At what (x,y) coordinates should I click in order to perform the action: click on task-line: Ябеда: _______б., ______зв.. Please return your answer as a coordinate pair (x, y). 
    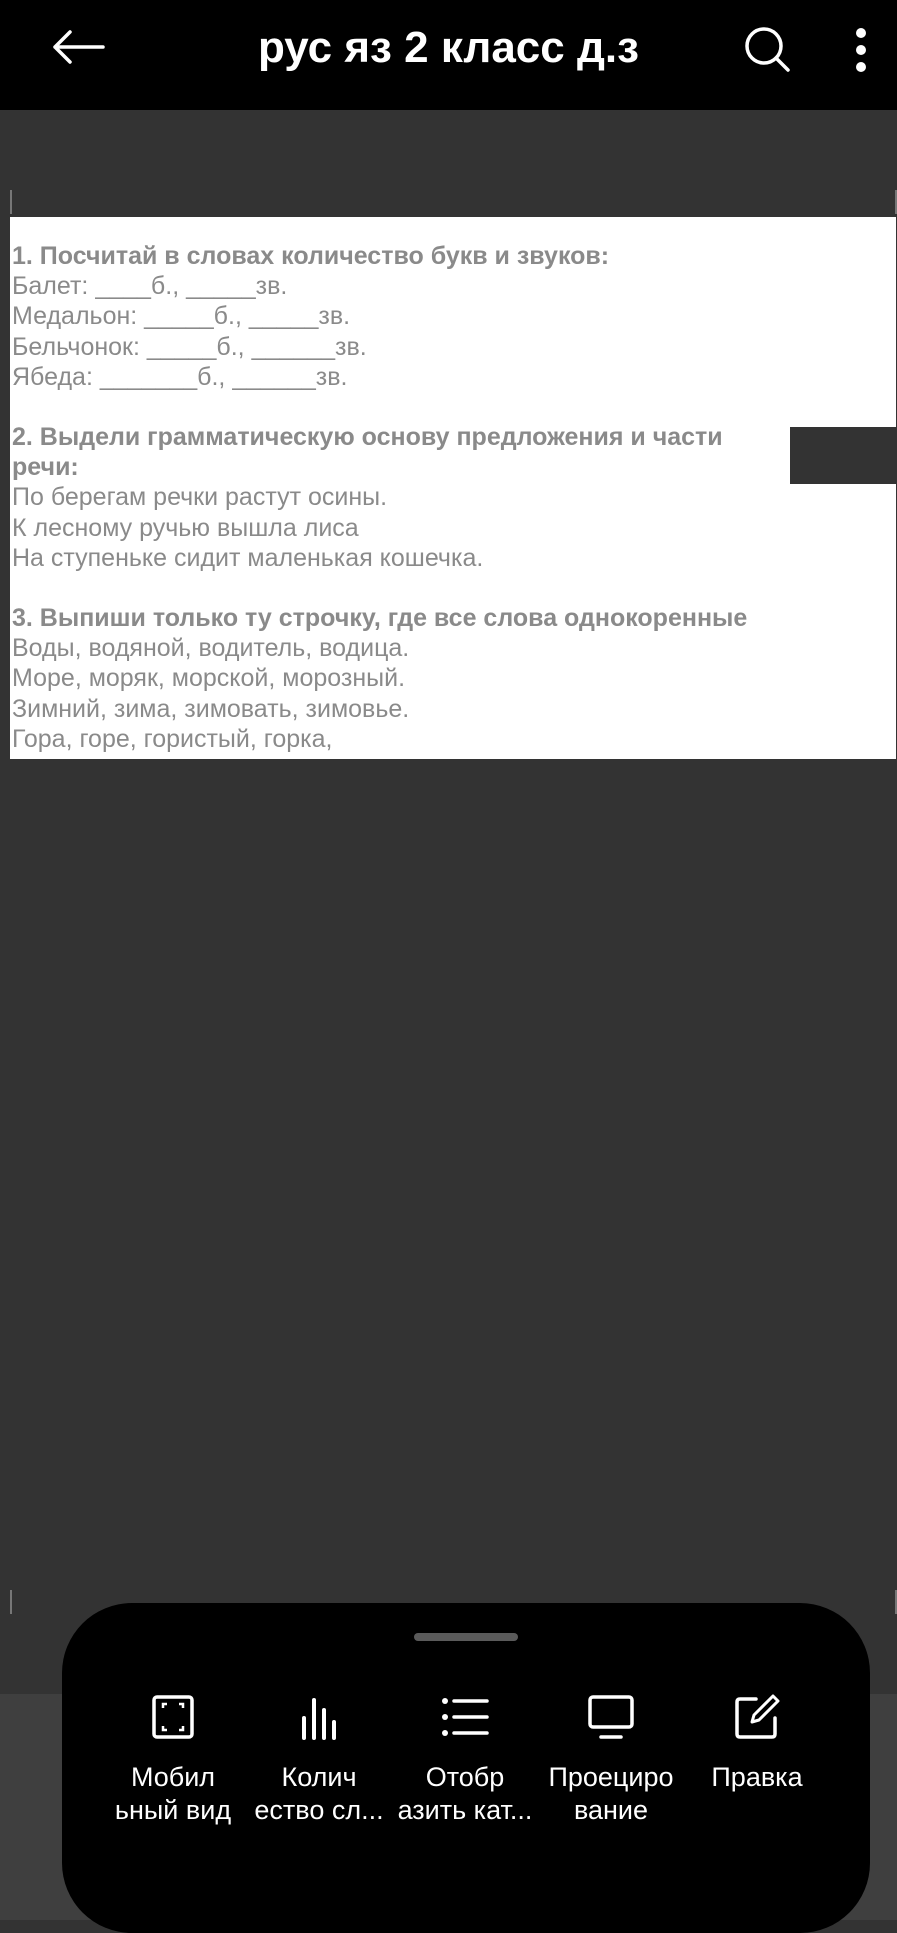
    Looking at the image, I should click on (180, 376).